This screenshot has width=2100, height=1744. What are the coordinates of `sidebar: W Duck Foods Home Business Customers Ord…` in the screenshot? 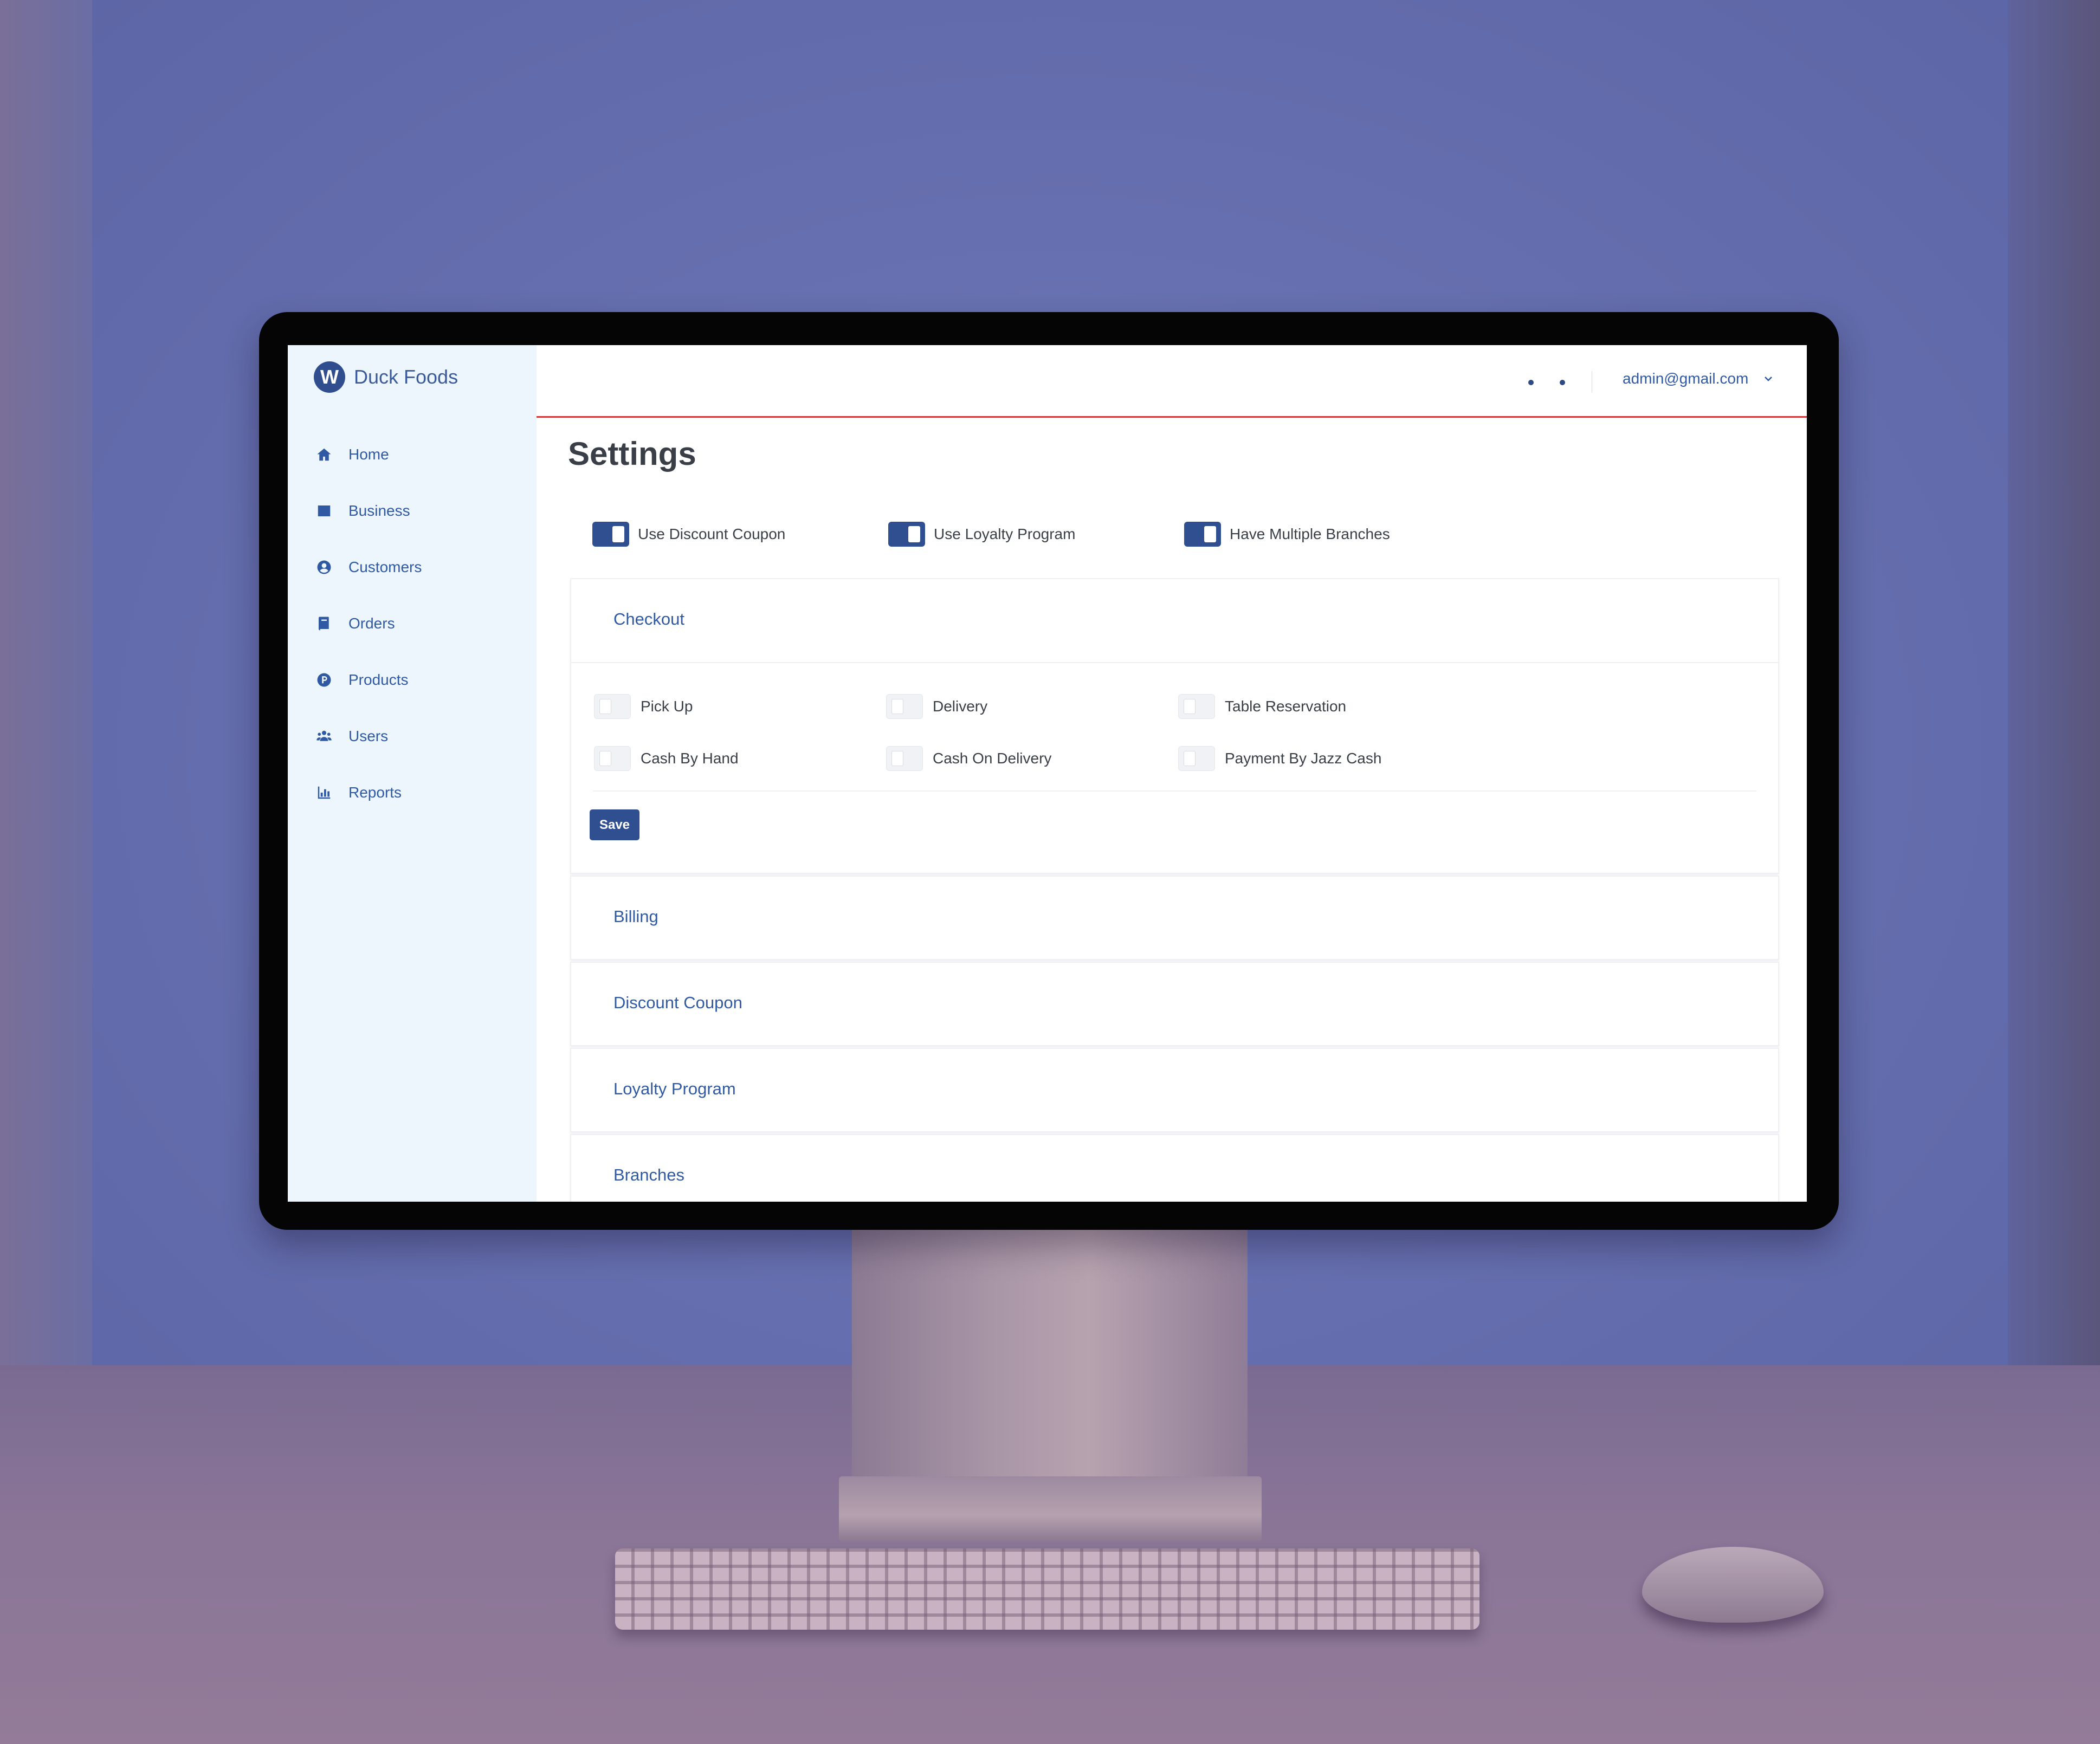 It's located at (413, 774).